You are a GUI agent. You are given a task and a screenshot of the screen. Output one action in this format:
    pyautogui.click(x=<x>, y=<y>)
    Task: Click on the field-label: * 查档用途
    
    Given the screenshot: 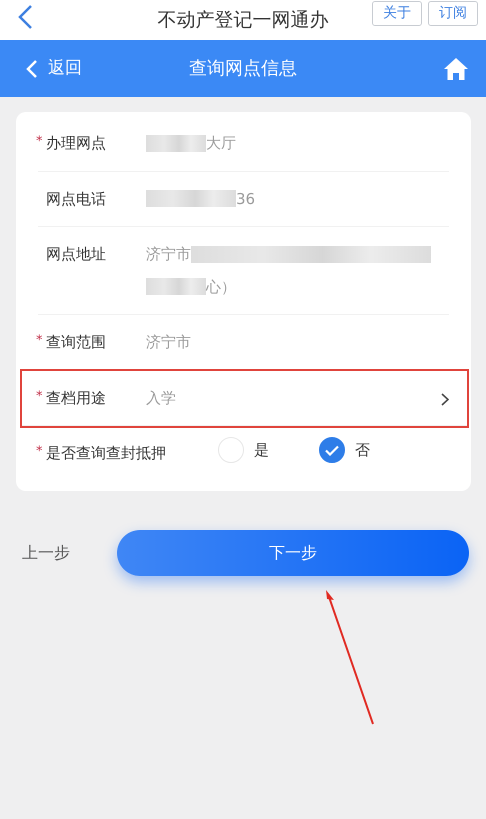 What is the action you would take?
    pyautogui.click(x=72, y=397)
    